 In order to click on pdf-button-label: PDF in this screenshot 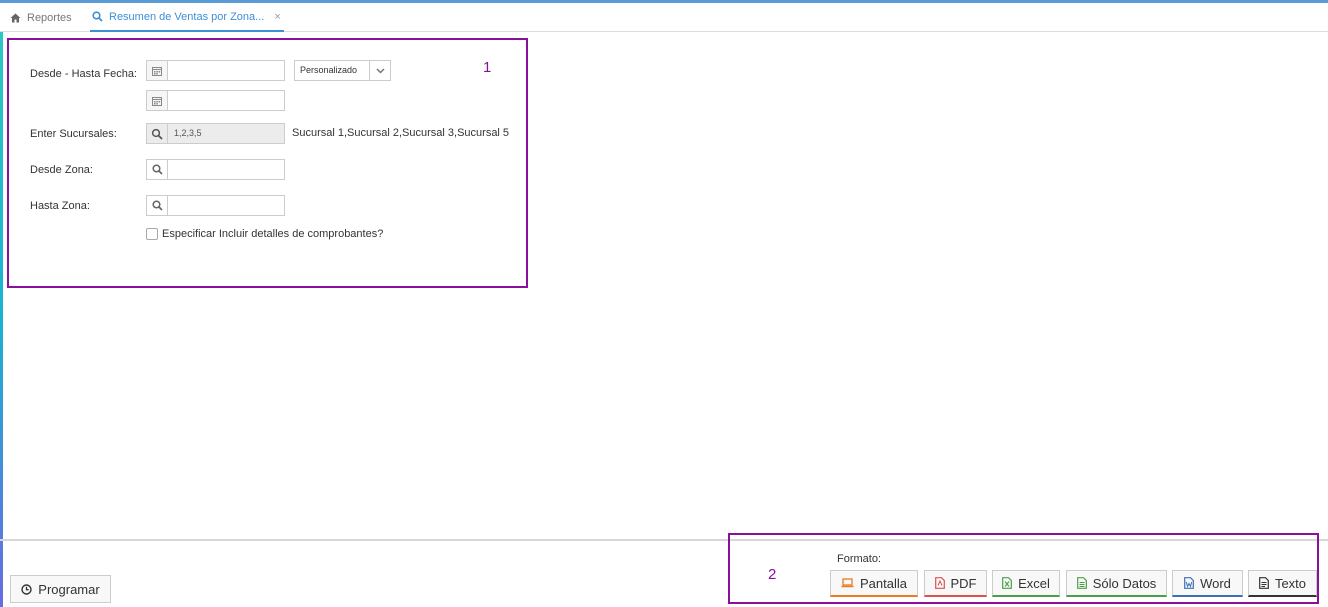, I will do `click(963, 583)`.